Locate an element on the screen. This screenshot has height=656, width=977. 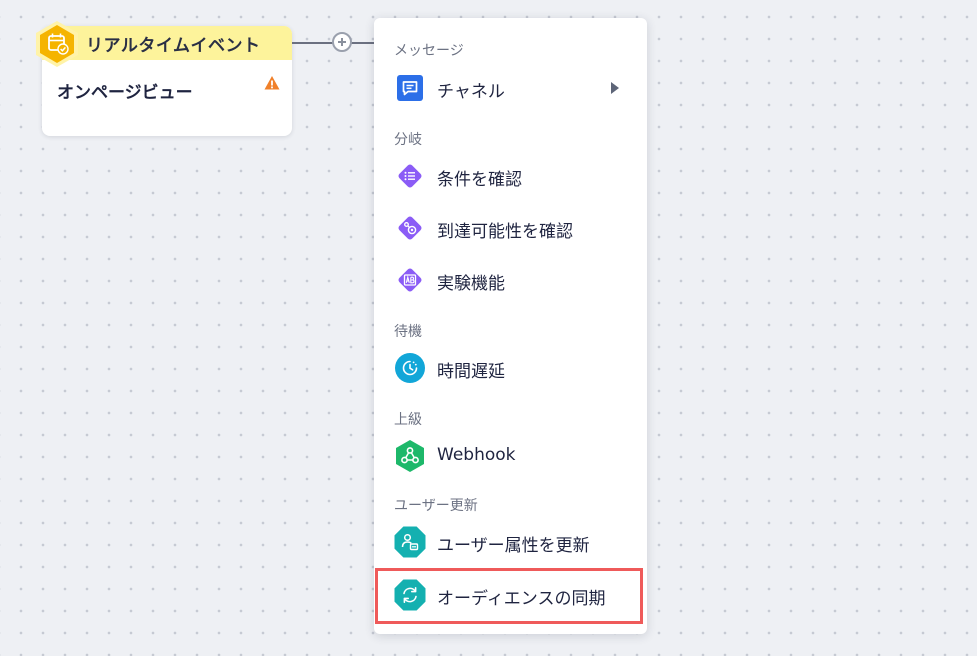
menu-item-update-user-attribute: ユーザー属性を更新 is located at coordinates (510, 542).